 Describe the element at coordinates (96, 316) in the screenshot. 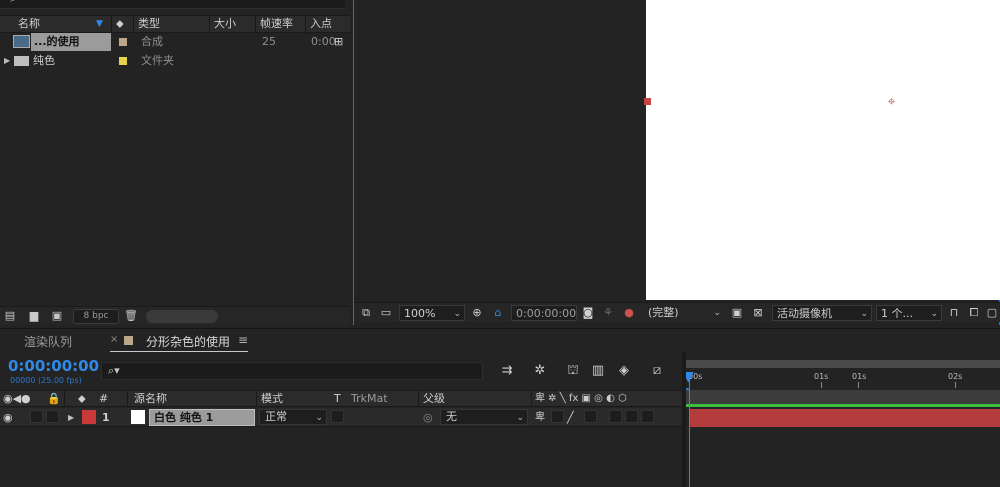

I see `bit-depth-button: 8 bpc` at that location.